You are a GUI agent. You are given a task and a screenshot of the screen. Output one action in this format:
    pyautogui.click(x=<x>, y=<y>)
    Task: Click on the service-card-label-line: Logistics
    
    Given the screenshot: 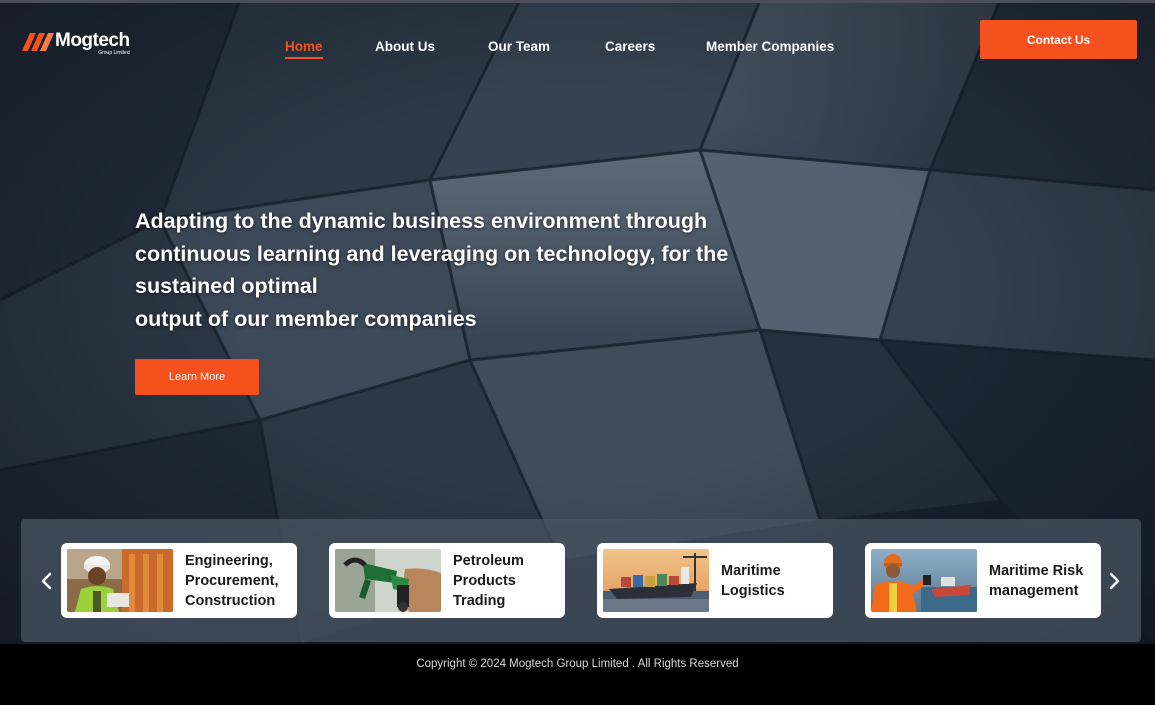 What is the action you would take?
    pyautogui.click(x=753, y=590)
    